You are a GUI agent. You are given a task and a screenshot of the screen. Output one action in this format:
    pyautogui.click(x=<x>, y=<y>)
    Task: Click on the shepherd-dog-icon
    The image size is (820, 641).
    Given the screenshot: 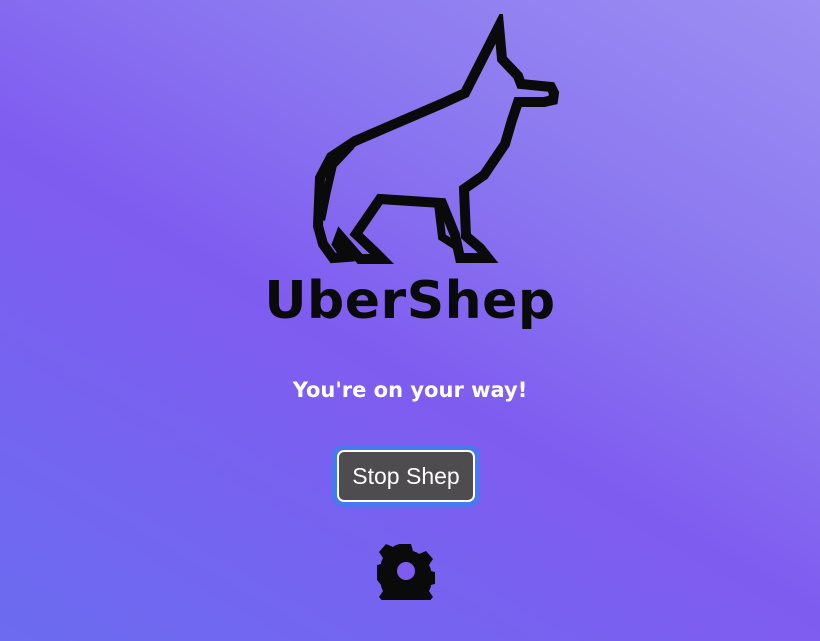 What is the action you would take?
    pyautogui.click(x=435, y=139)
    